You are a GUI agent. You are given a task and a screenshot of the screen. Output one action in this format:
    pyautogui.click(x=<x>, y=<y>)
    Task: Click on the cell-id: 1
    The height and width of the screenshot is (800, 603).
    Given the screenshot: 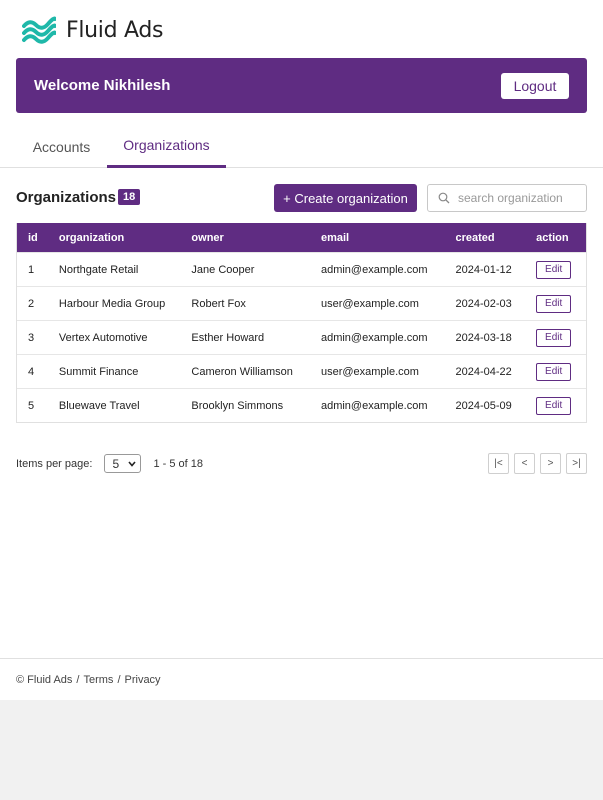 What is the action you would take?
    pyautogui.click(x=31, y=269)
    